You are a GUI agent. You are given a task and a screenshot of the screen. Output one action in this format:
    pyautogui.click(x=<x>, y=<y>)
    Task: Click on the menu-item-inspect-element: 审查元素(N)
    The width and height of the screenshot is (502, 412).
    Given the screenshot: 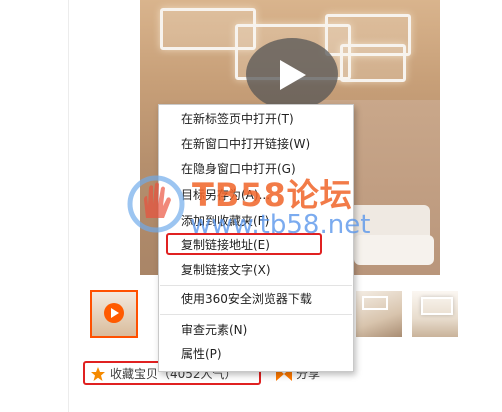 What is the action you would take?
    pyautogui.click(x=214, y=330)
    